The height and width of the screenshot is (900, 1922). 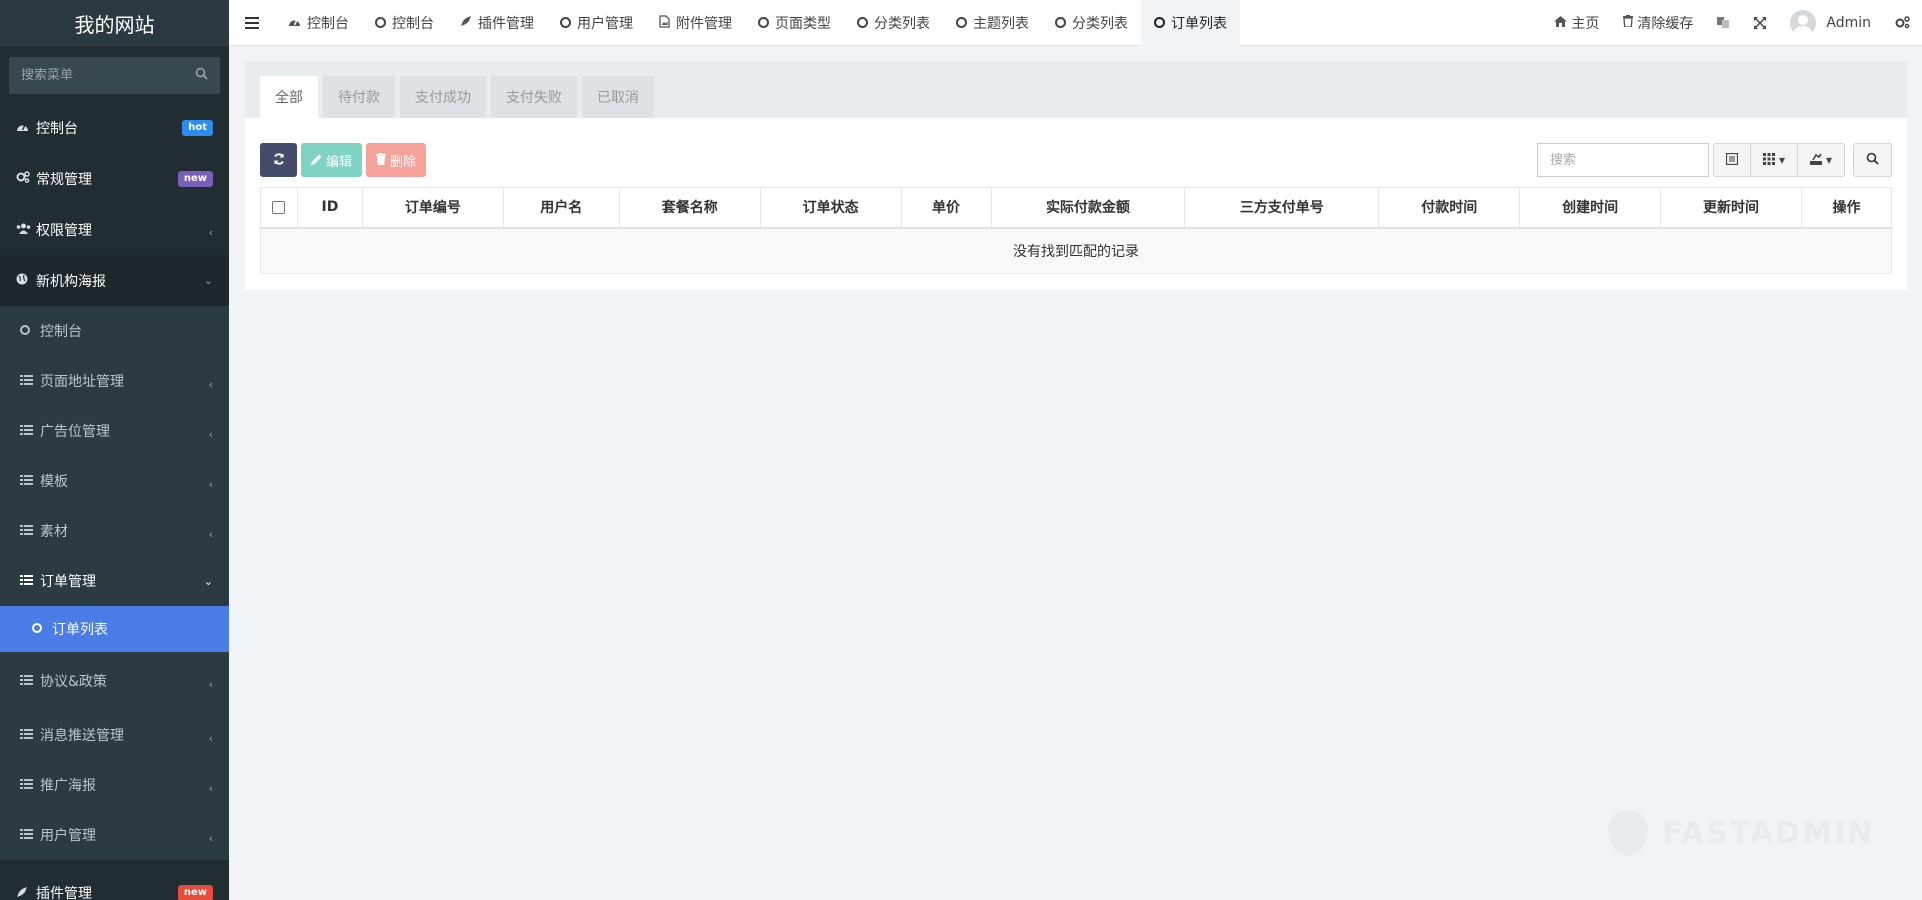 I want to click on sidebar-subitem-dashboard: 控制台, so click(x=114, y=331).